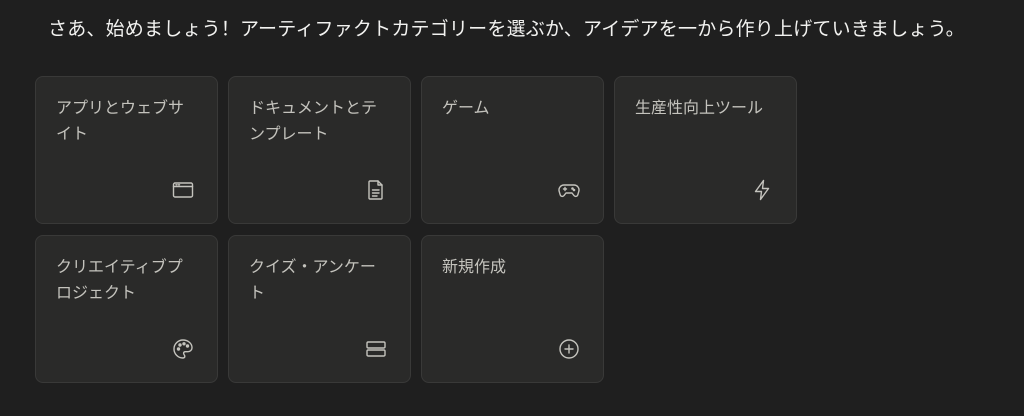  I want to click on browser-window-icon, so click(183, 190).